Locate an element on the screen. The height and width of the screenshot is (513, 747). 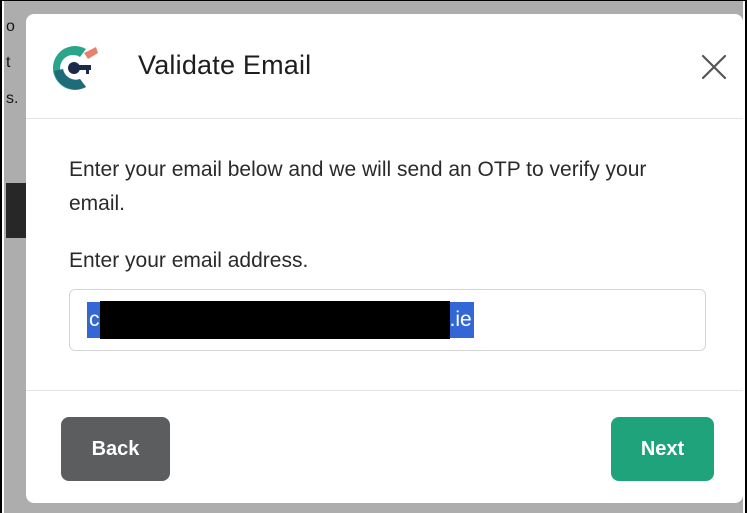
close-button is located at coordinates (714, 67).